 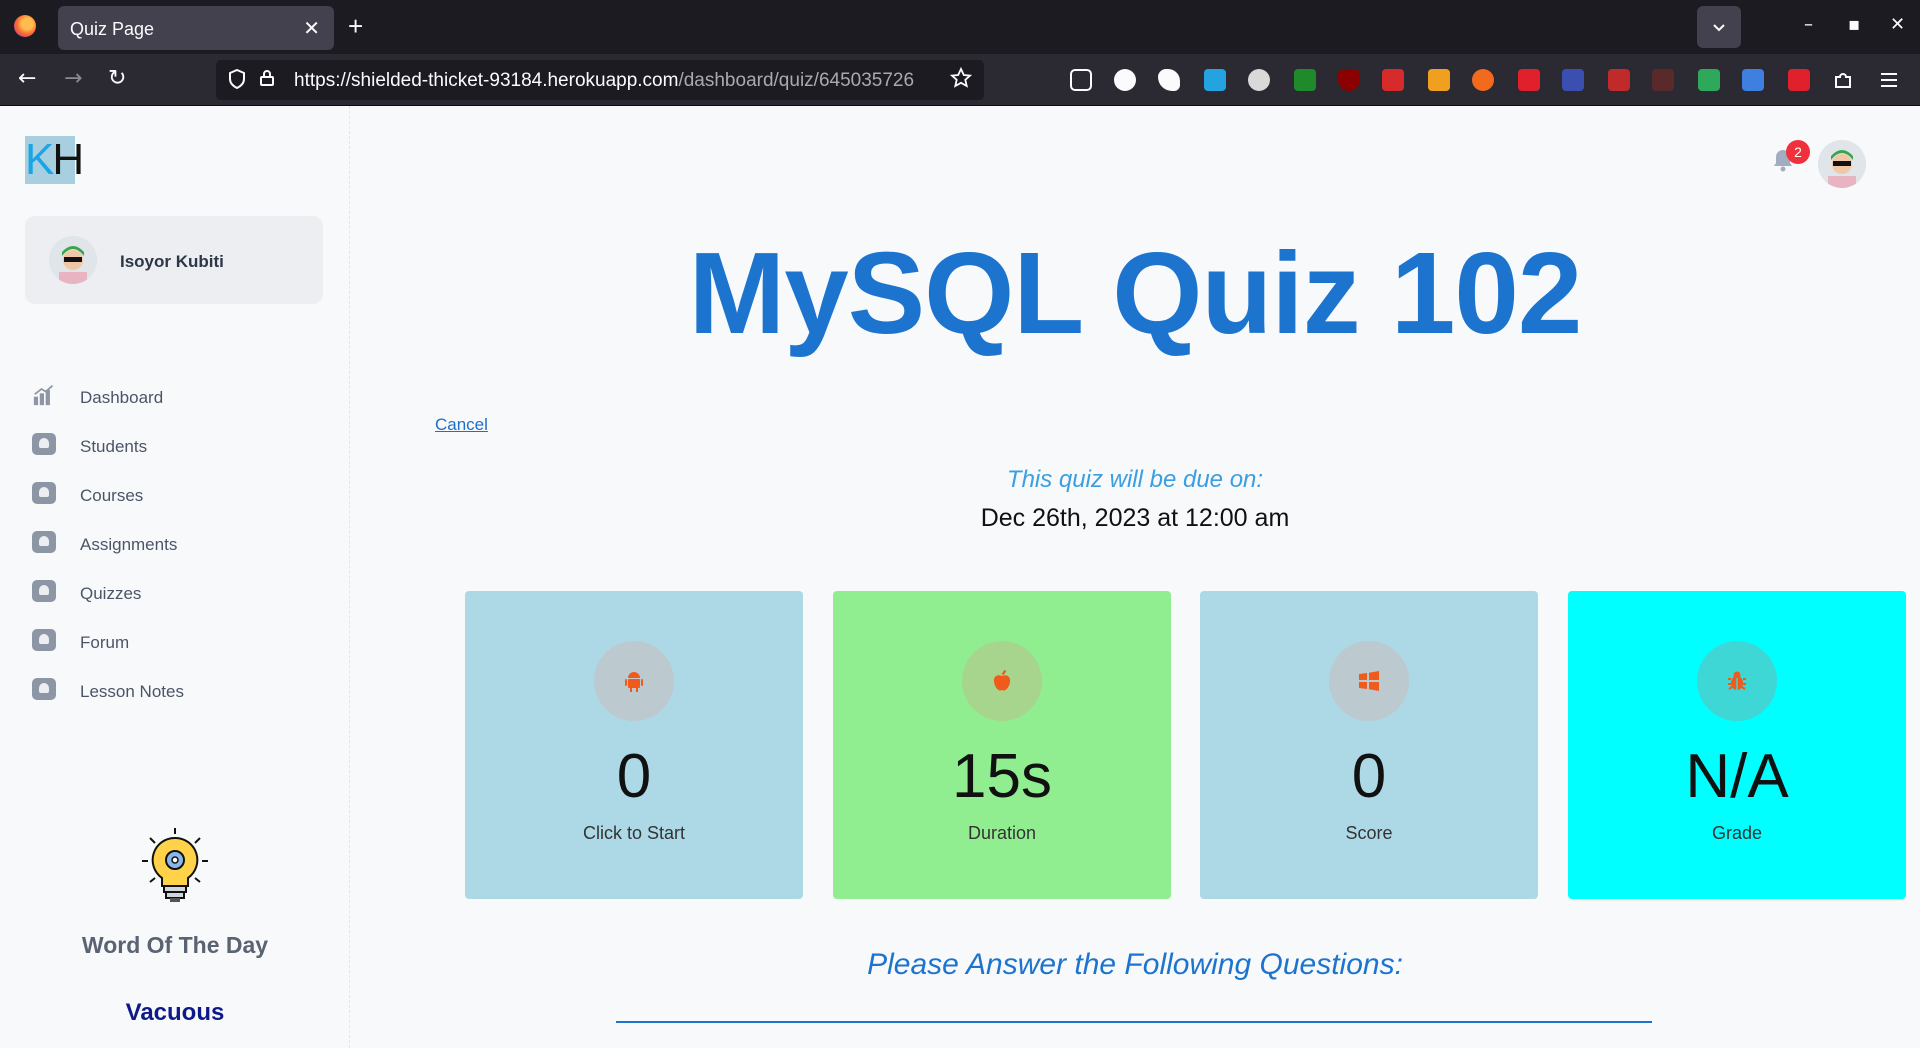 I want to click on counter-extension-icon, so click(x=1215, y=80).